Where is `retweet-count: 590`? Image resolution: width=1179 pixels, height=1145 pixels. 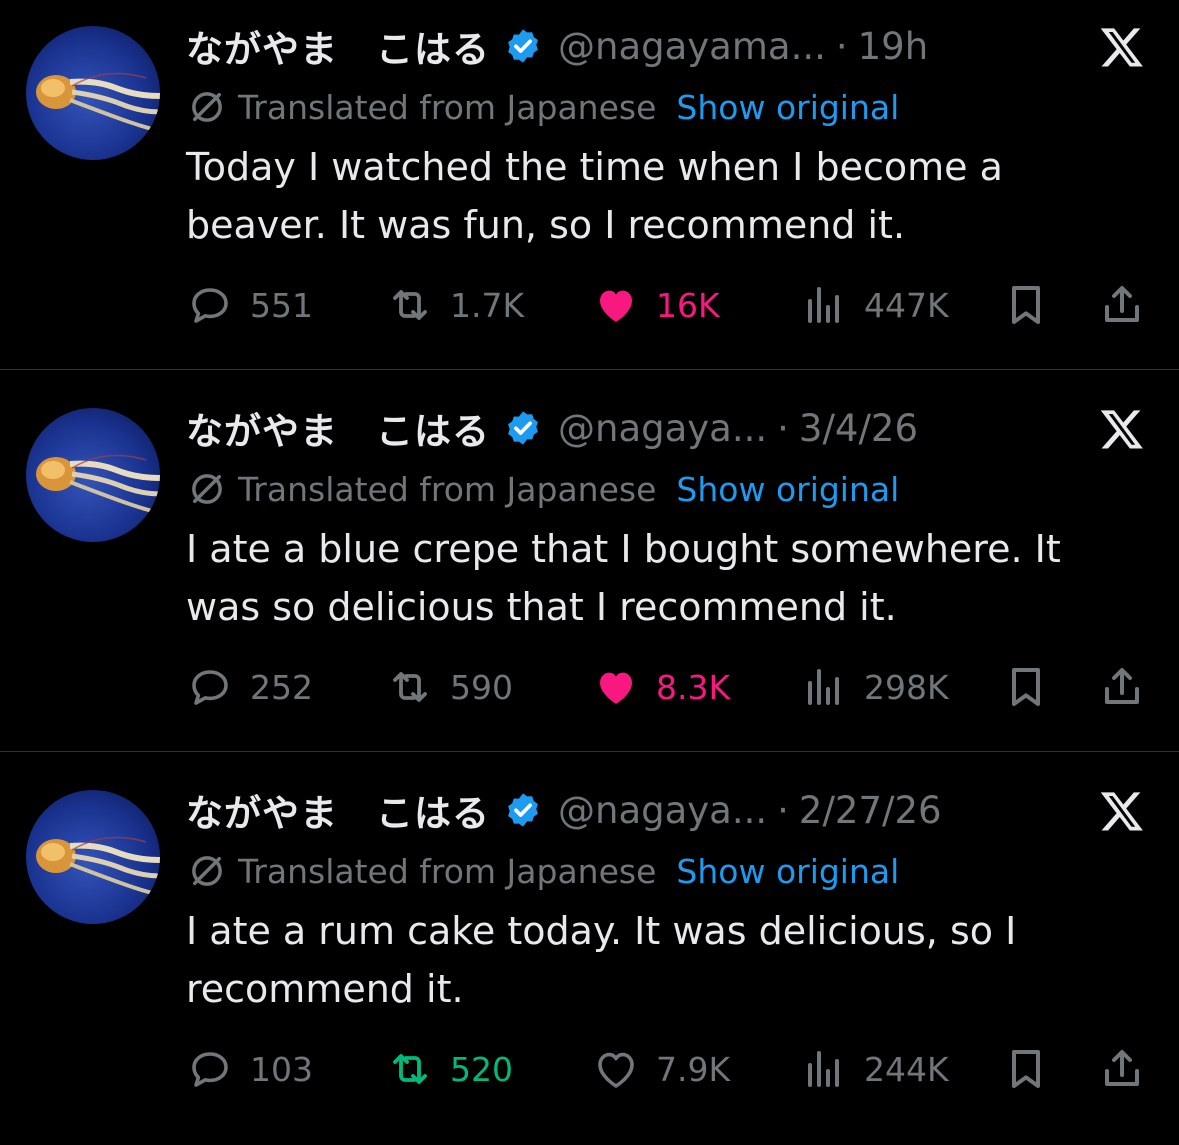 retweet-count: 590 is located at coordinates (481, 687).